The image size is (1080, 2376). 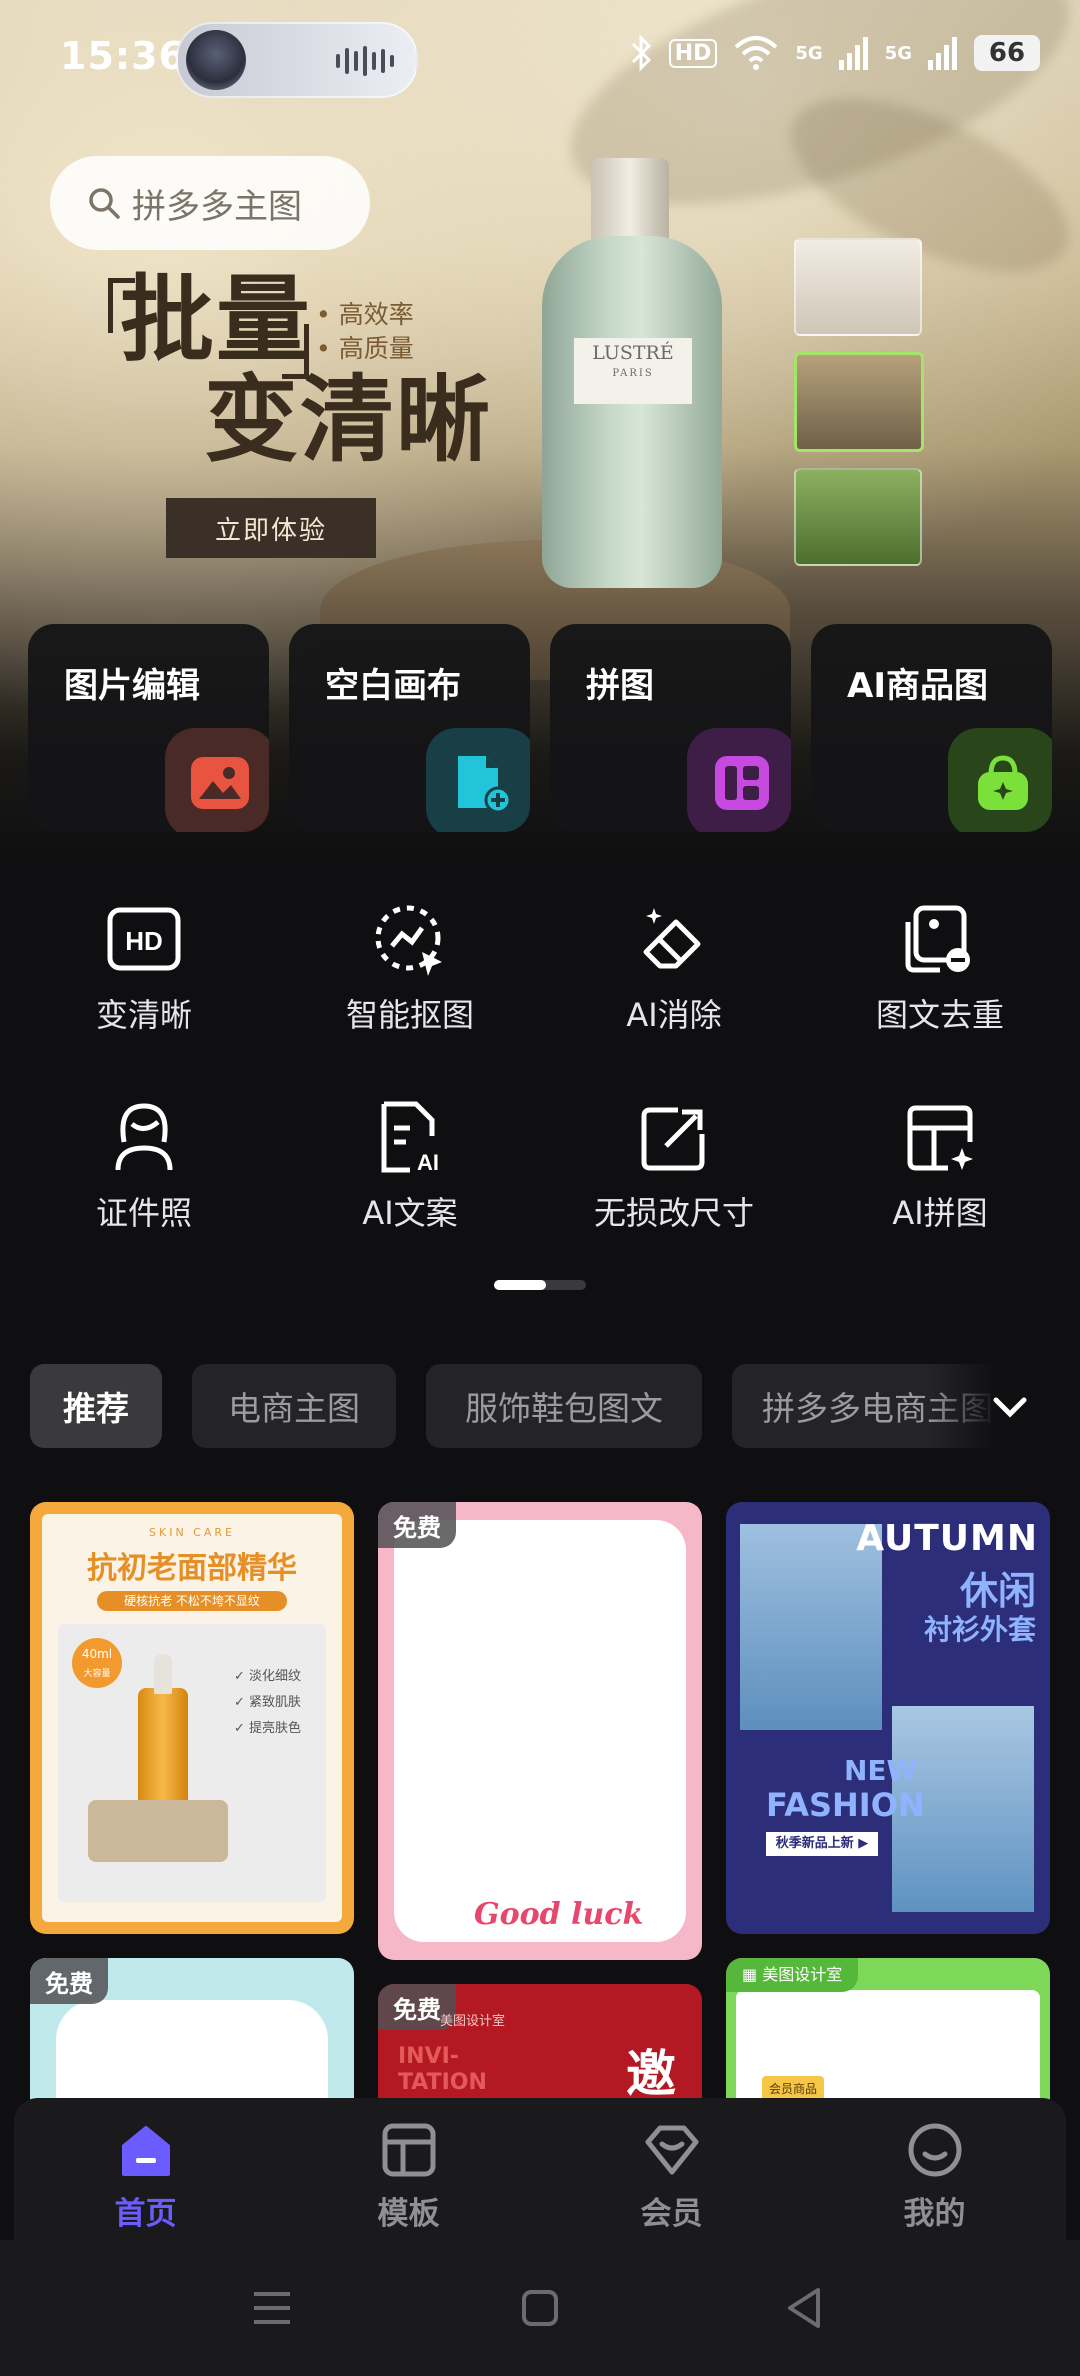 What do you see at coordinates (408, 940) in the screenshot?
I see `smart-cutout-icon` at bounding box center [408, 940].